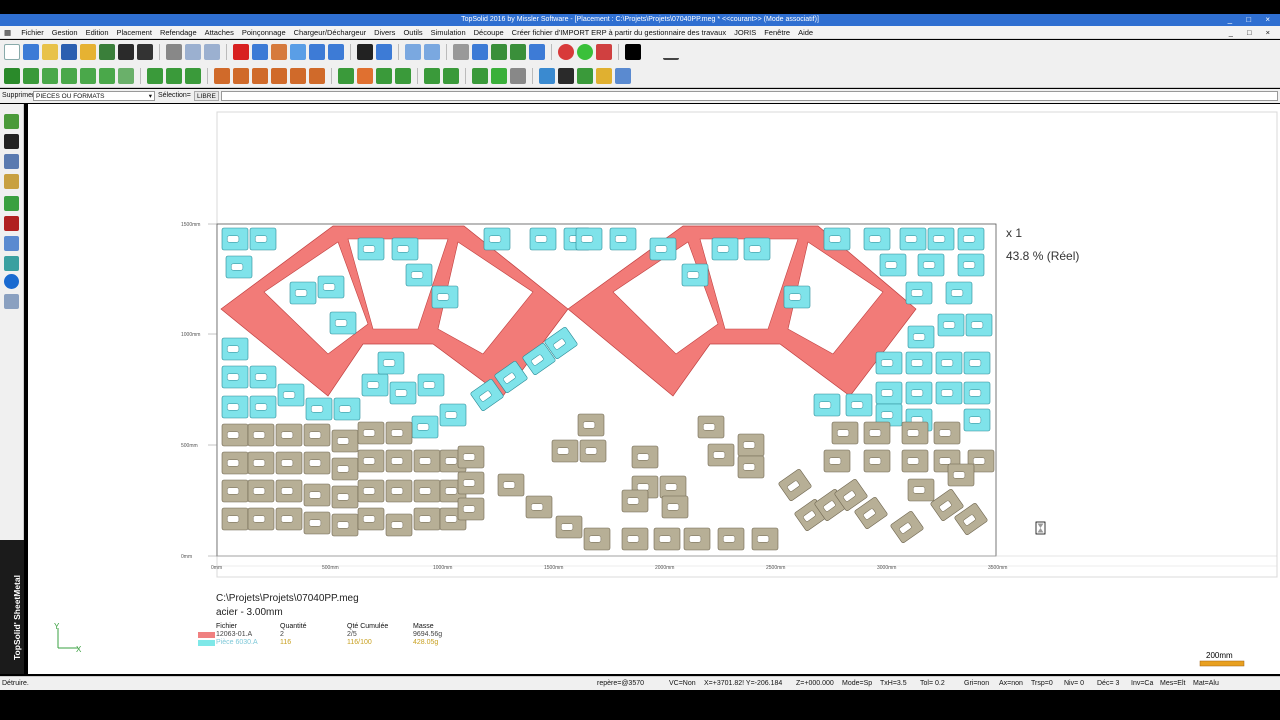  I want to click on cut-icon, so click(461, 52).